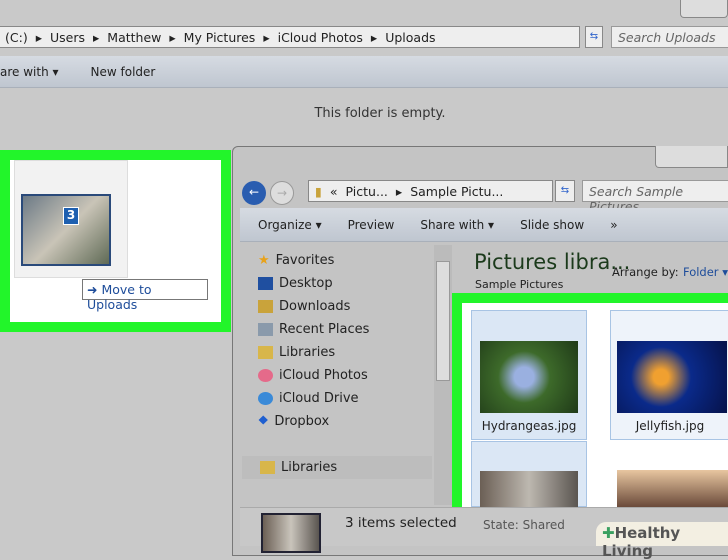 This screenshot has height=560, width=728. What do you see at coordinates (123, 72) in the screenshot?
I see `new-folder-button: New folder` at bounding box center [123, 72].